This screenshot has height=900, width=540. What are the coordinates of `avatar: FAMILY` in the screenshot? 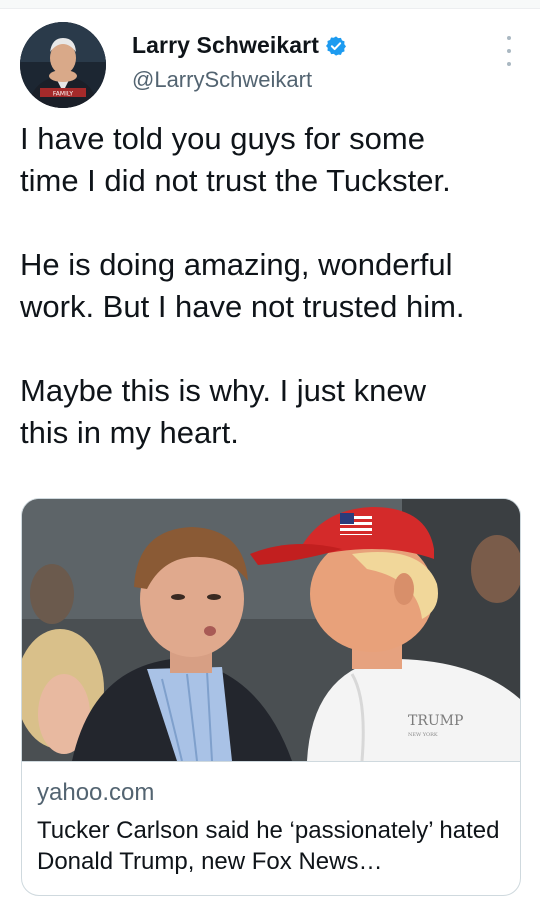 It's located at (63, 65).